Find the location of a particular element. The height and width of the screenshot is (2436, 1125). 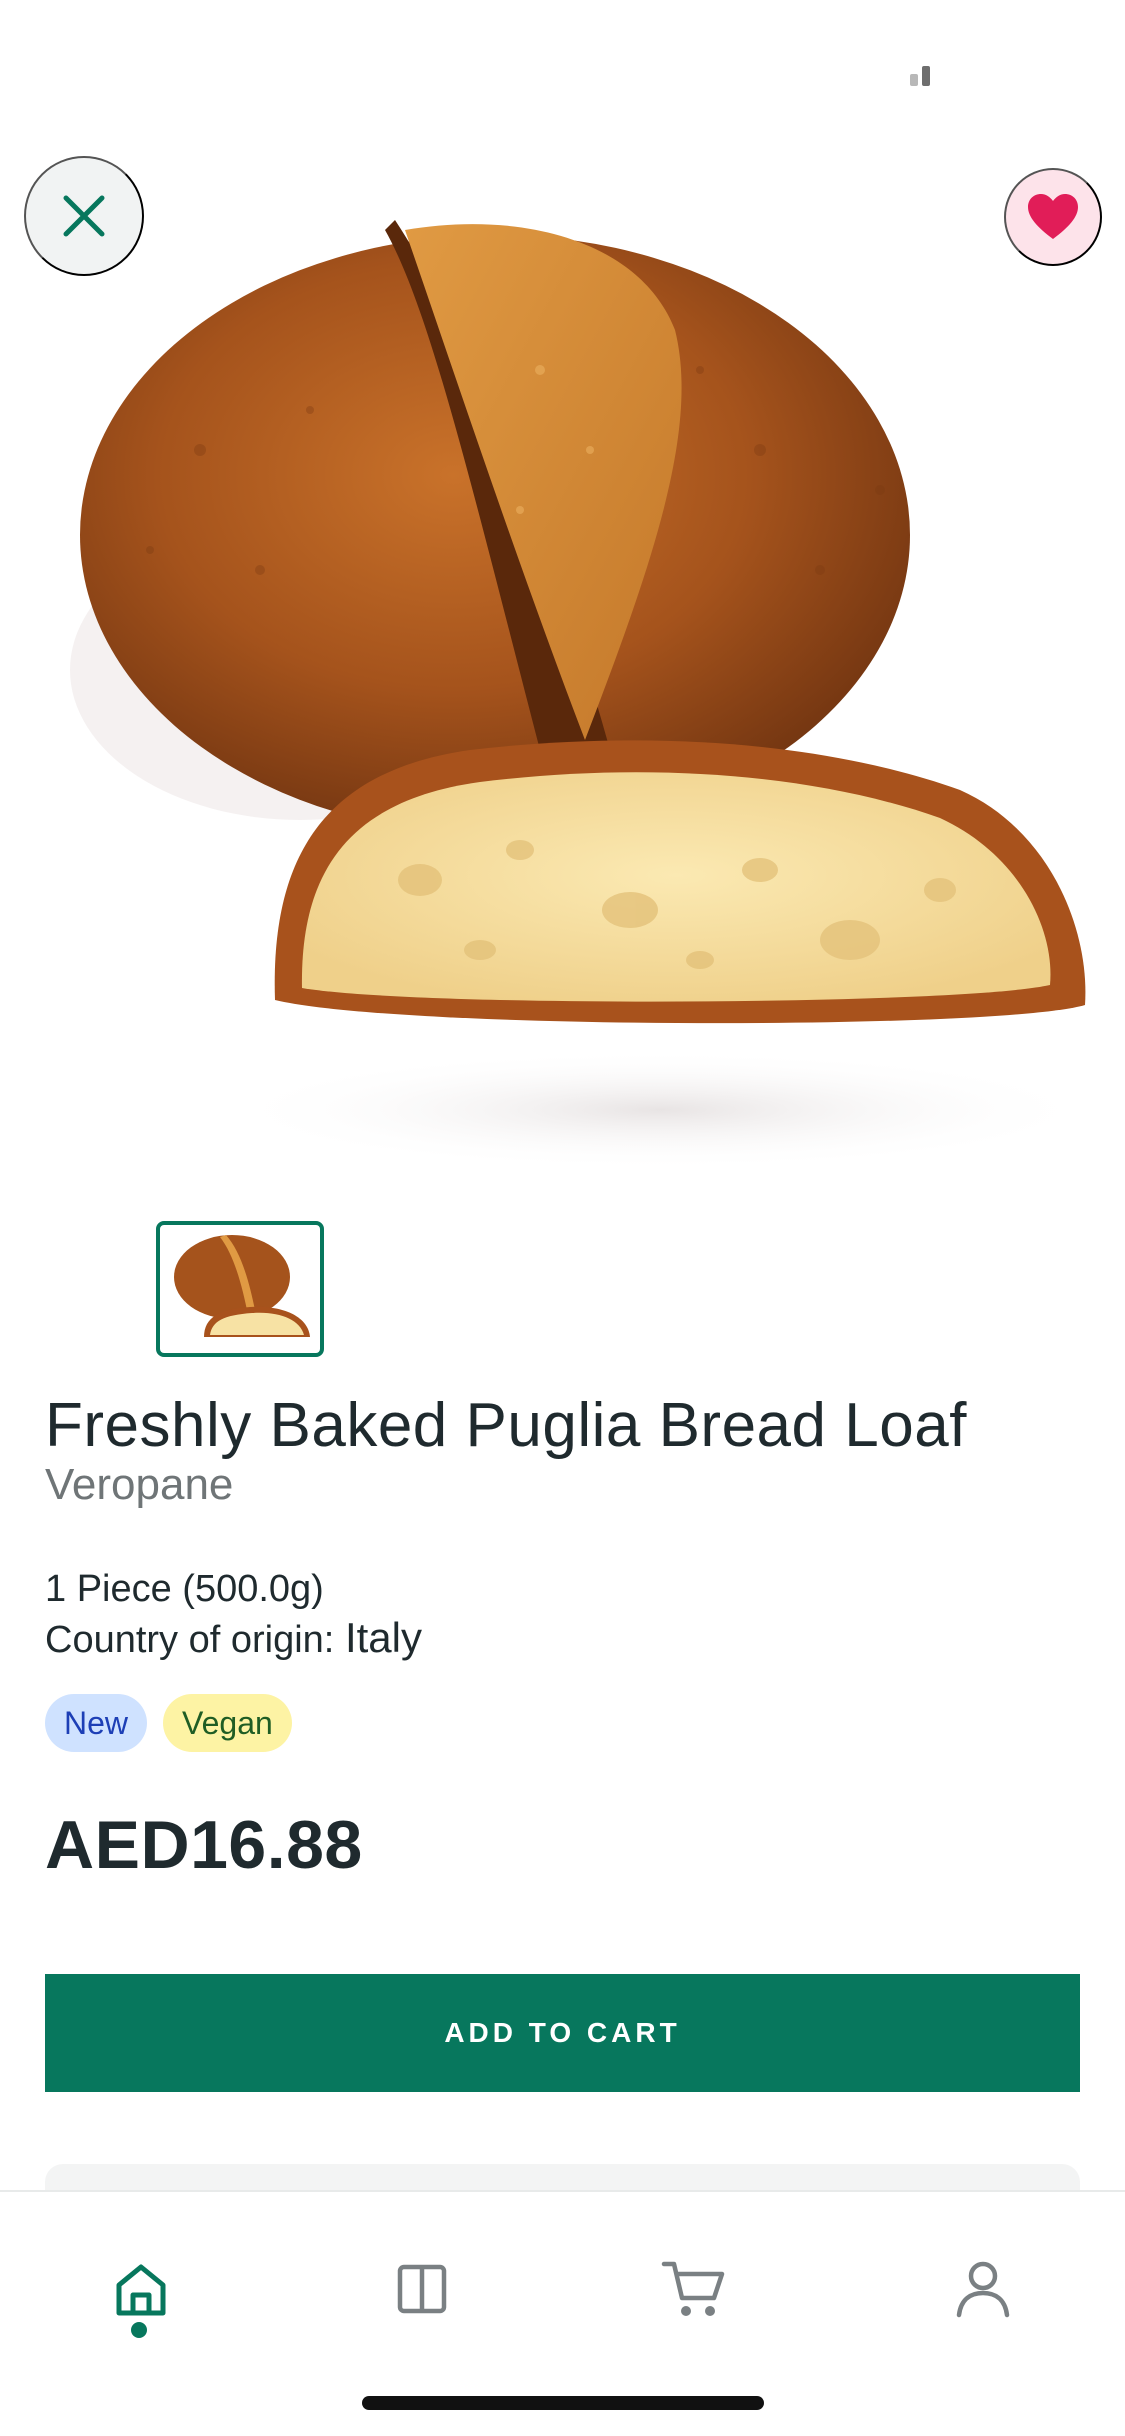

home-icon is located at coordinates (141, 2290).